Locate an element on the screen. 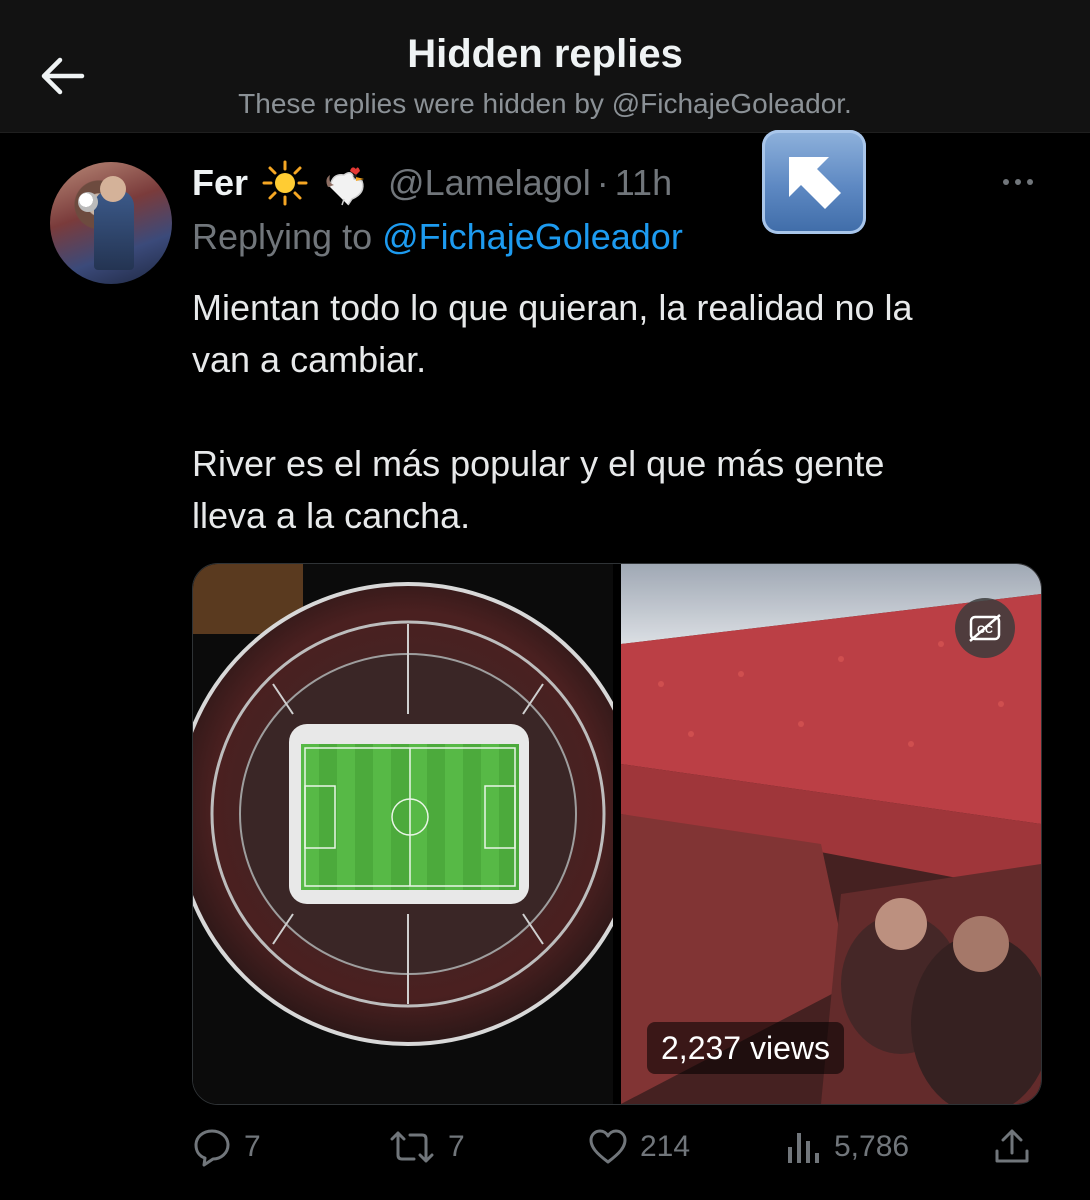 The width and height of the screenshot is (1090, 1200). replying-to-link: @FichajeGoleador is located at coordinates (532, 236).